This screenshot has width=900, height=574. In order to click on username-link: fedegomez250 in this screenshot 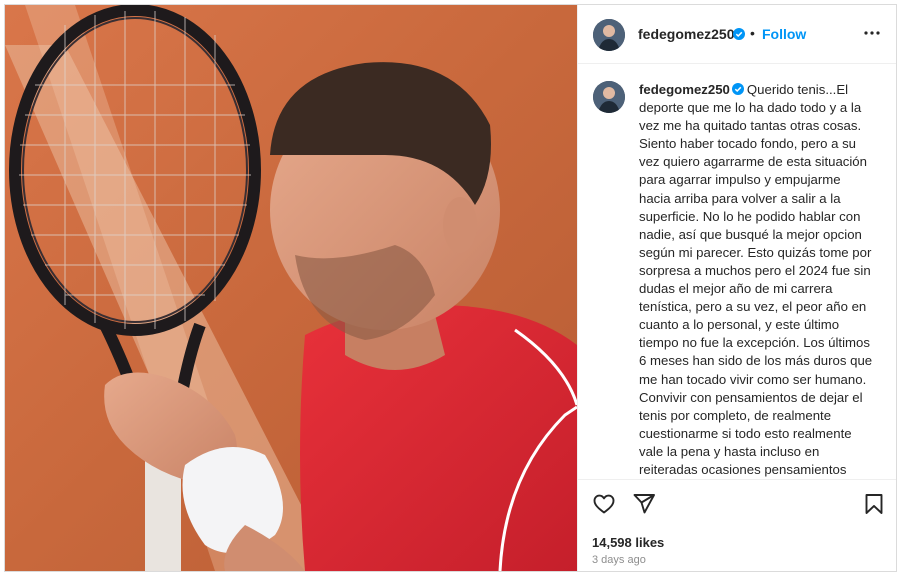, I will do `click(686, 34)`.